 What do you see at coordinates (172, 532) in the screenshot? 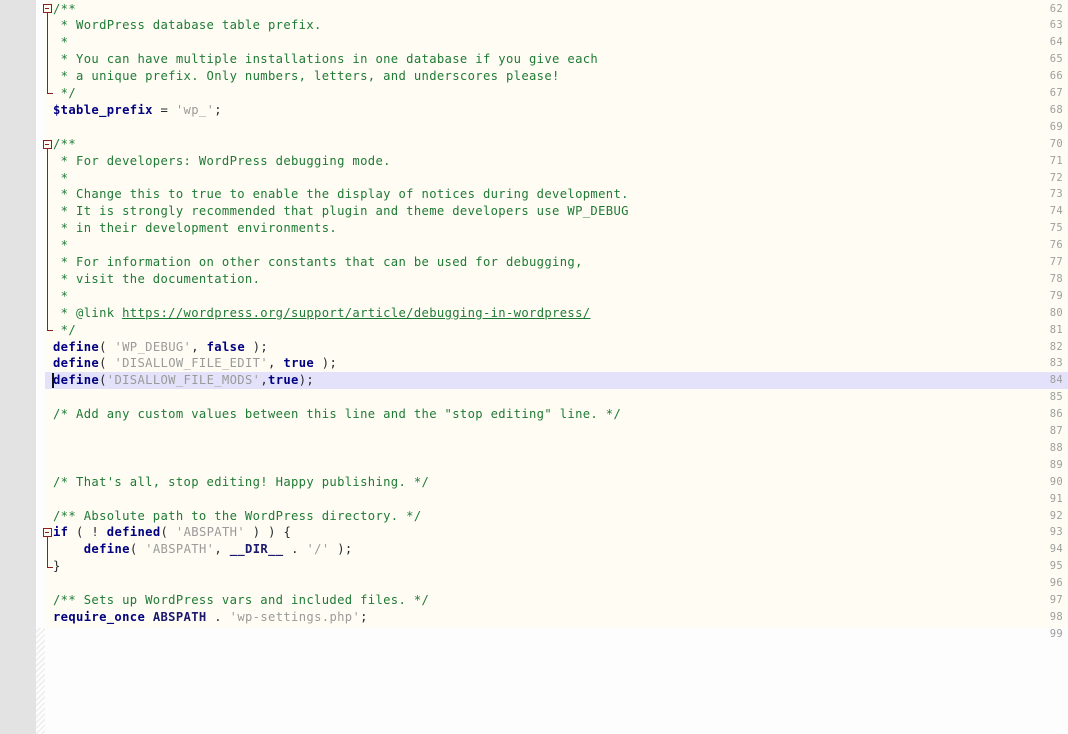
I see `code-line: if ( ! defined( 'ABSPATH' ) ) {` at bounding box center [172, 532].